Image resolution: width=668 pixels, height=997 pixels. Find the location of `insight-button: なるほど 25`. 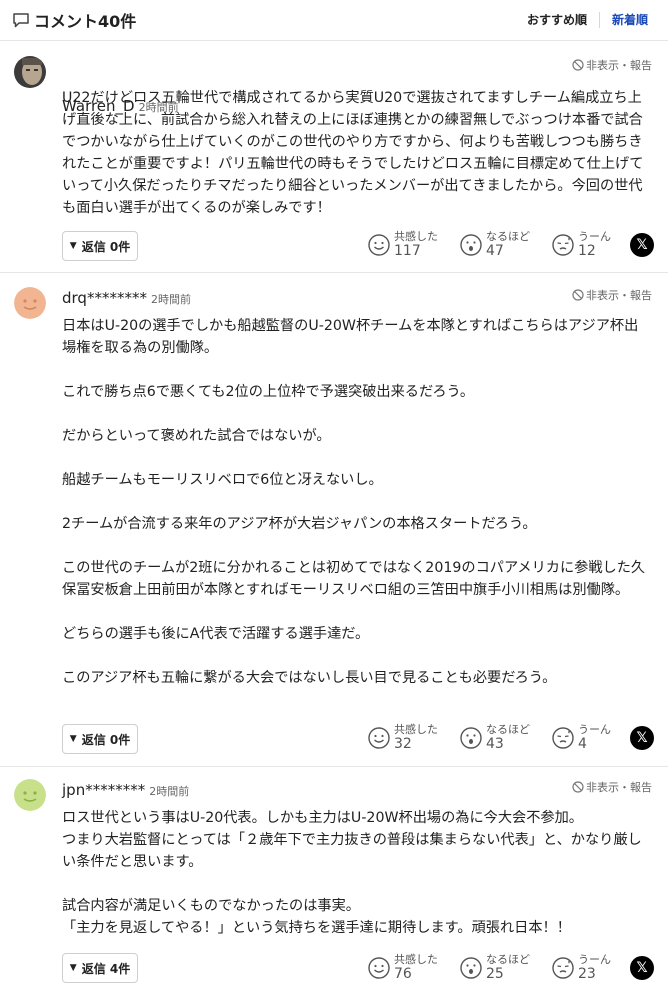

insight-button: なるほど 25 is located at coordinates (499, 967).